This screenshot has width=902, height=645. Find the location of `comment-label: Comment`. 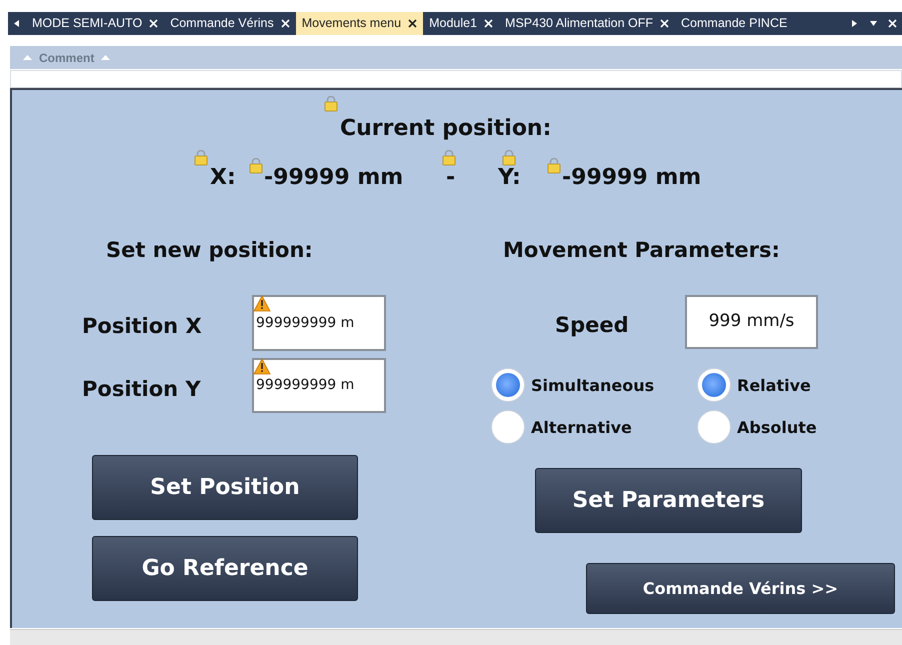

comment-label: Comment is located at coordinates (66, 58).